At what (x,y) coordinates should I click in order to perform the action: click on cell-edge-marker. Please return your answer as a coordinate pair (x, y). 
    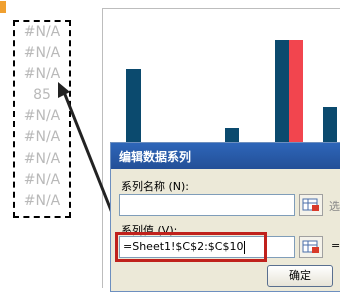
    Looking at the image, I should click on (3, 7).